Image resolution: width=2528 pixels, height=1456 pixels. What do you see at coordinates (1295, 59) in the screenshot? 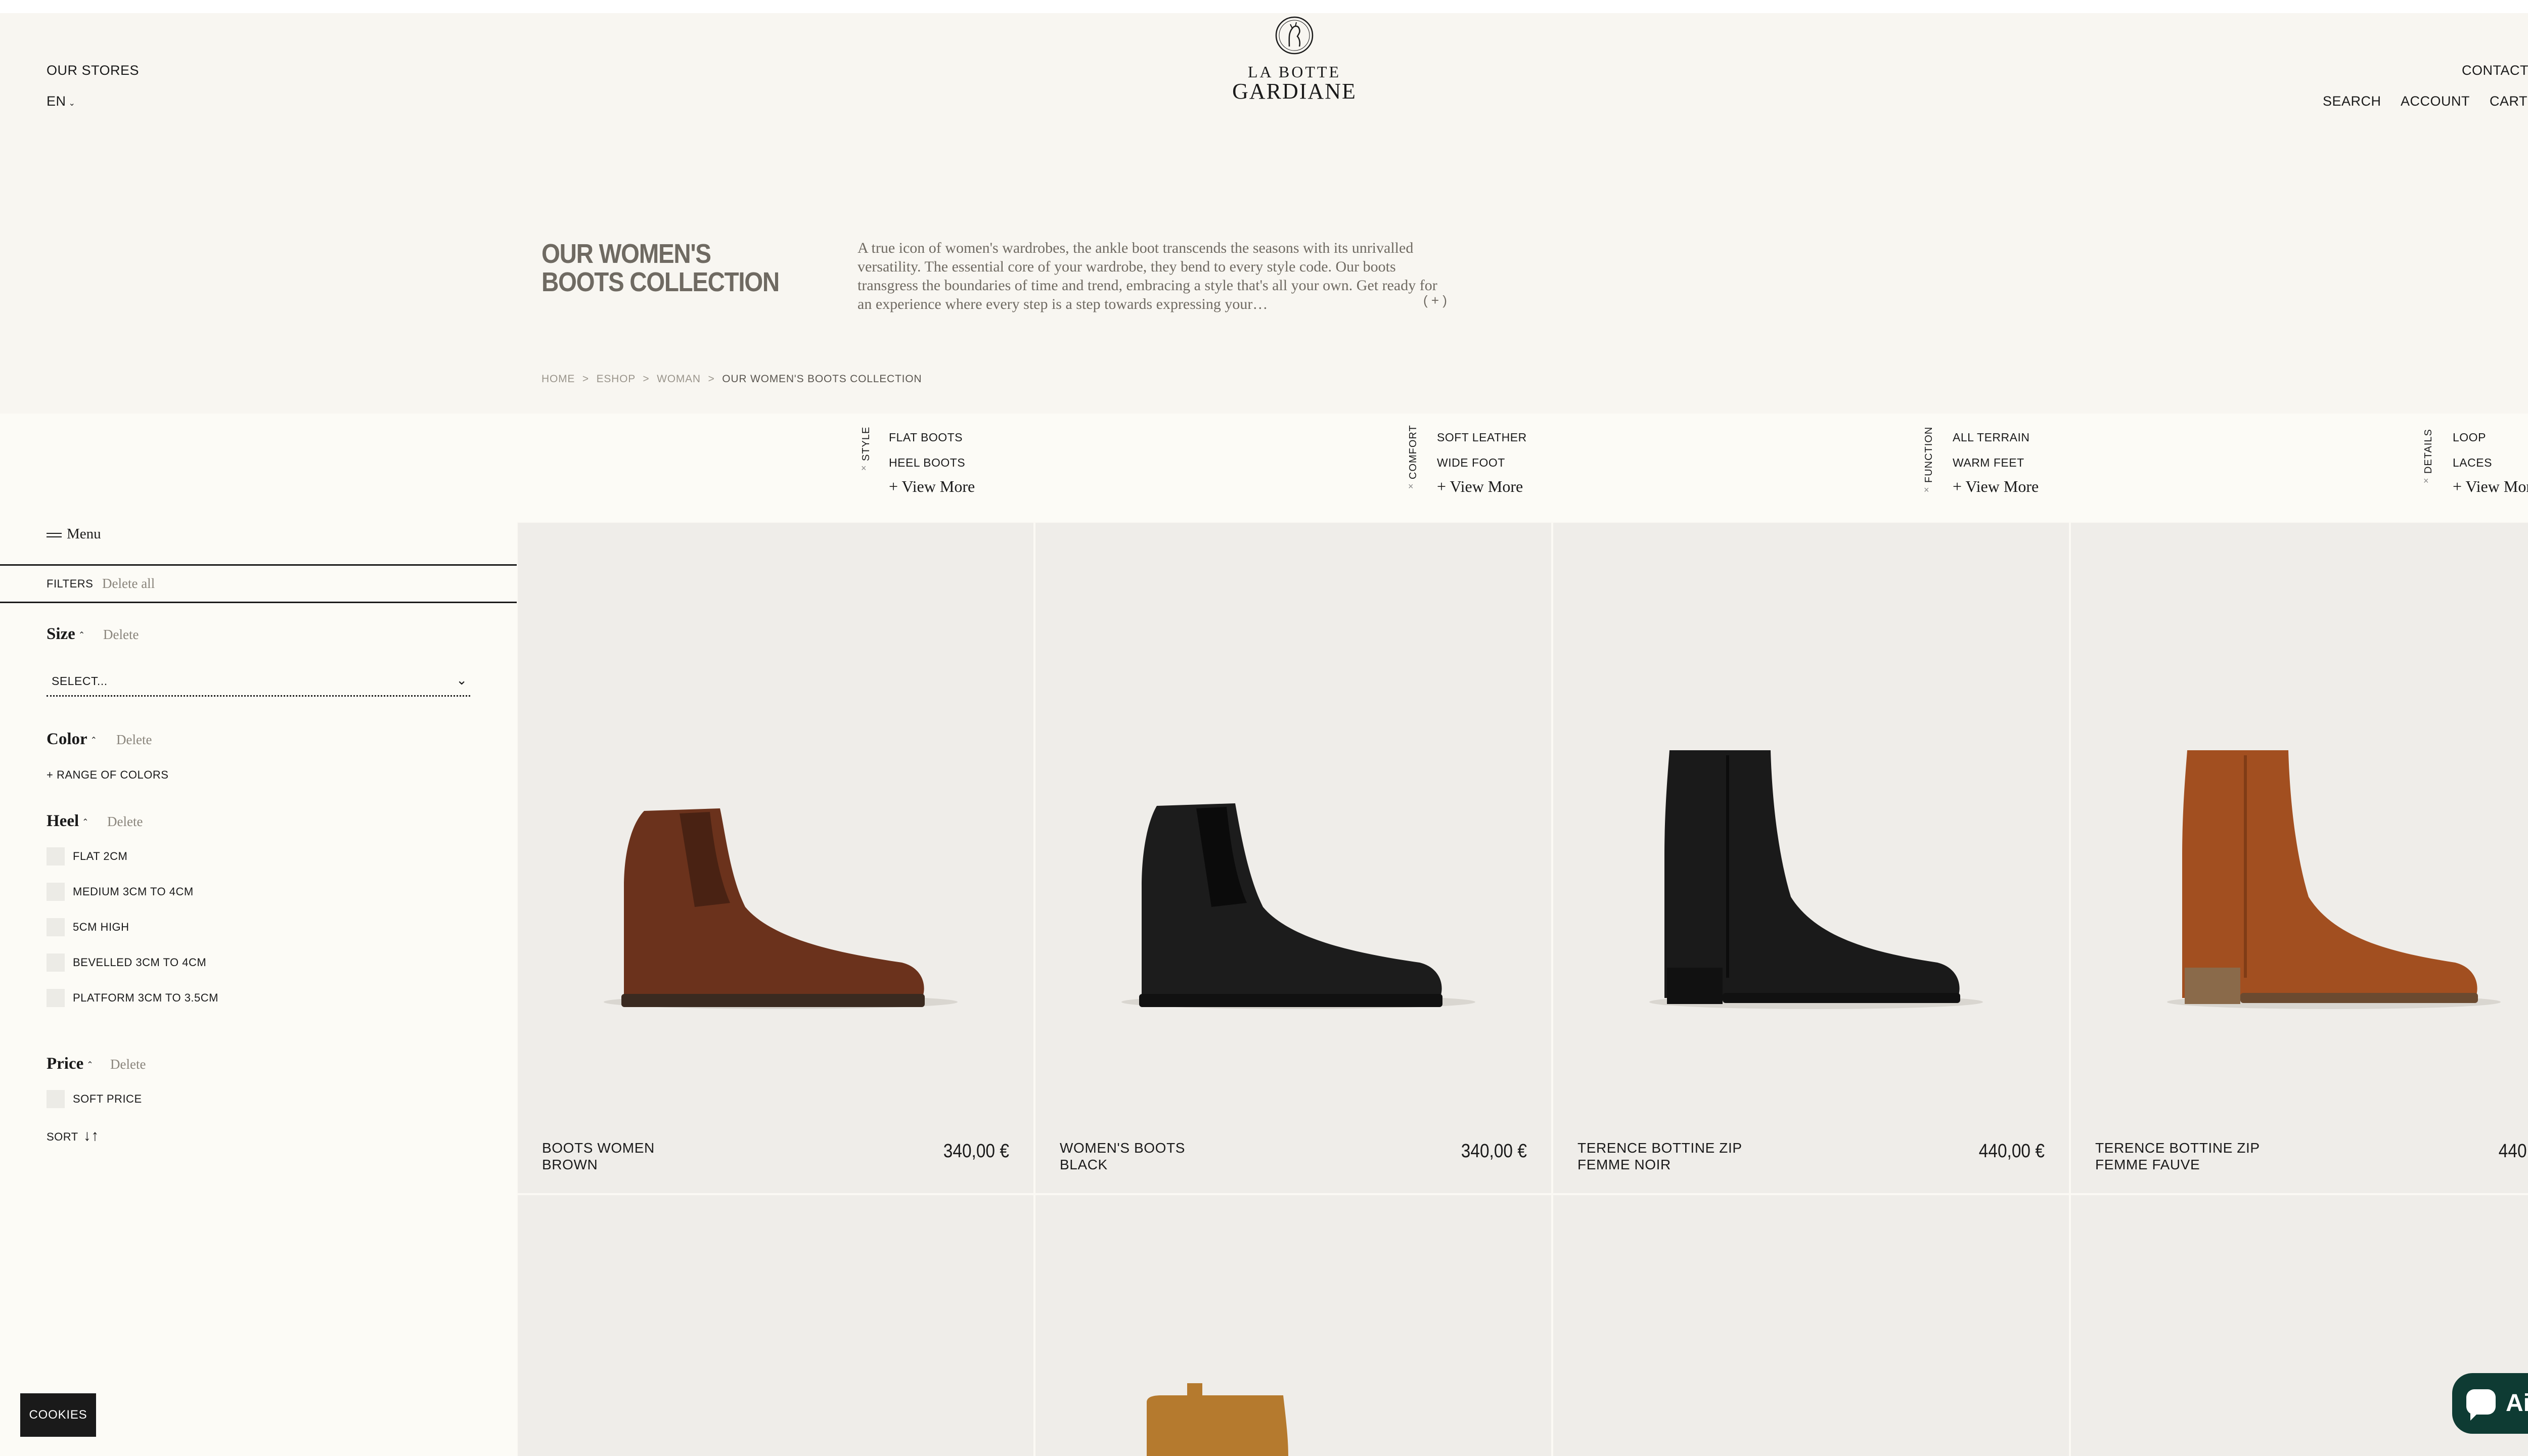
I see `brand-logo: LA BOTTE GARDIANE` at bounding box center [1295, 59].